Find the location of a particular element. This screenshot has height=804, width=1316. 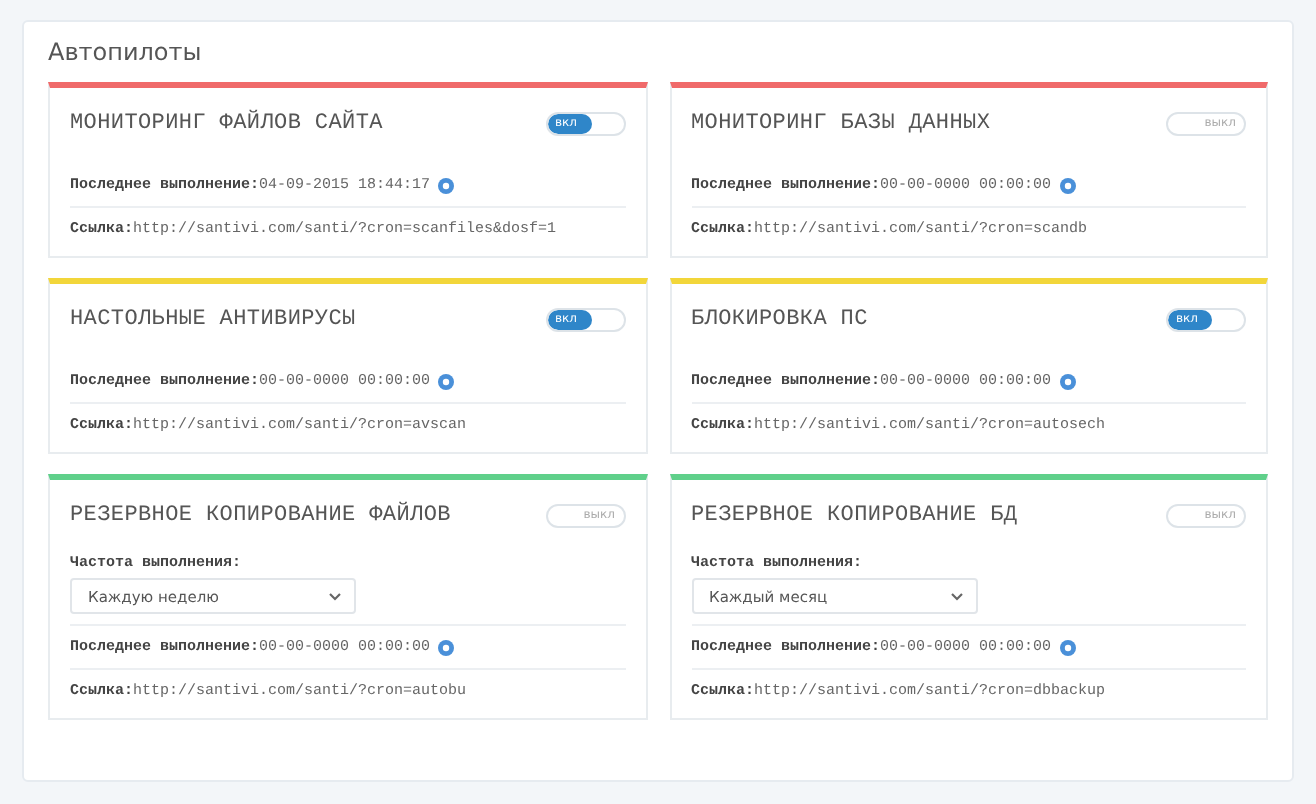

card-title: РЕЗЕРВНОЕ КОПИРОВАНИЕ БД is located at coordinates (854, 516).